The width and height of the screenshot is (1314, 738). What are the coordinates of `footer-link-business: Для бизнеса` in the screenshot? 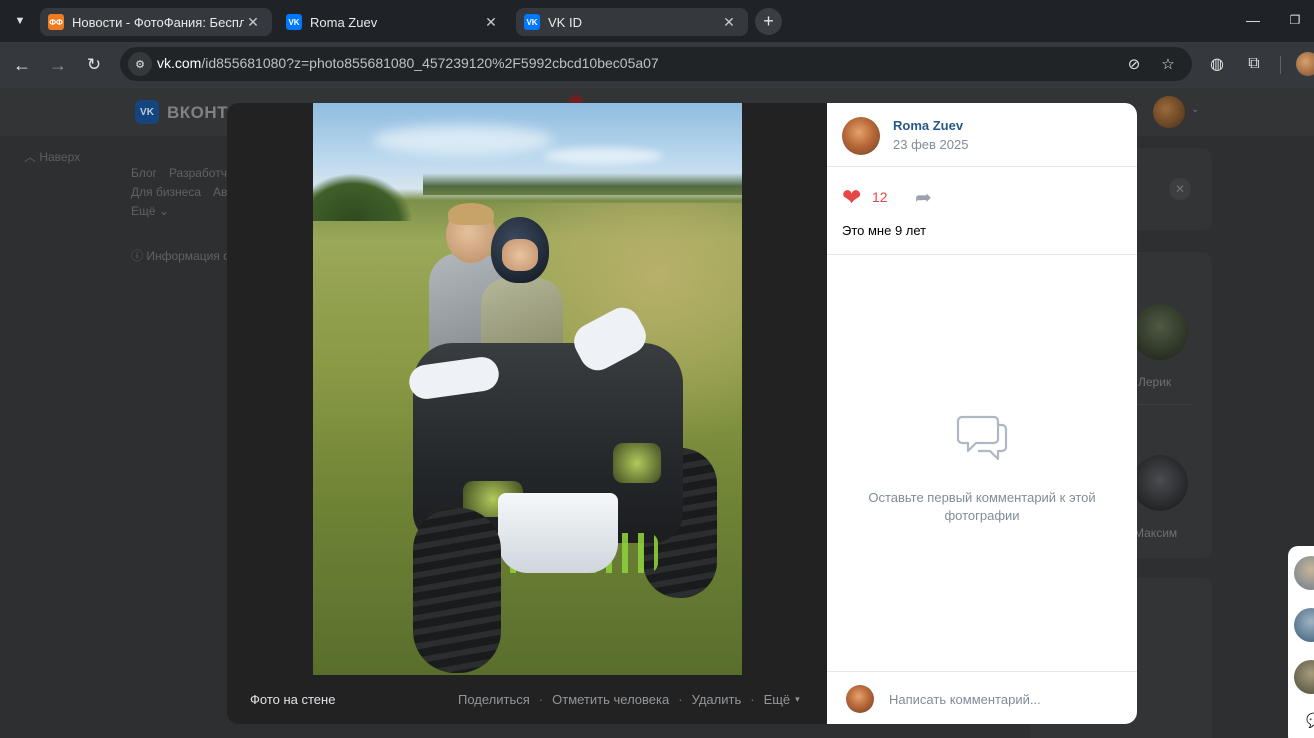 It's located at (166, 192).